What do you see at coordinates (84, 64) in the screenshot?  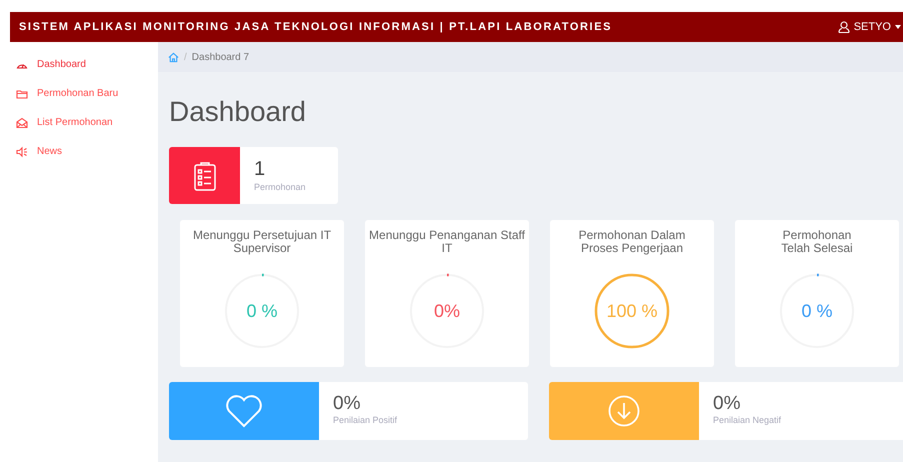 I see `sidebar-item: Dashboard` at bounding box center [84, 64].